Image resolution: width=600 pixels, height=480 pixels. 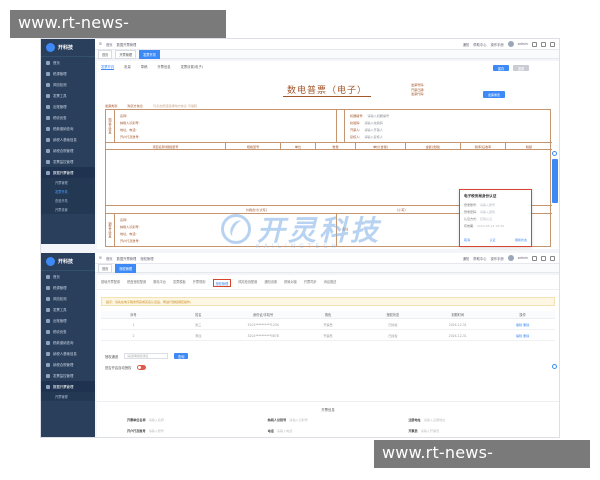 I want to click on phone-input: 请输入电话, so click(x=284, y=431).